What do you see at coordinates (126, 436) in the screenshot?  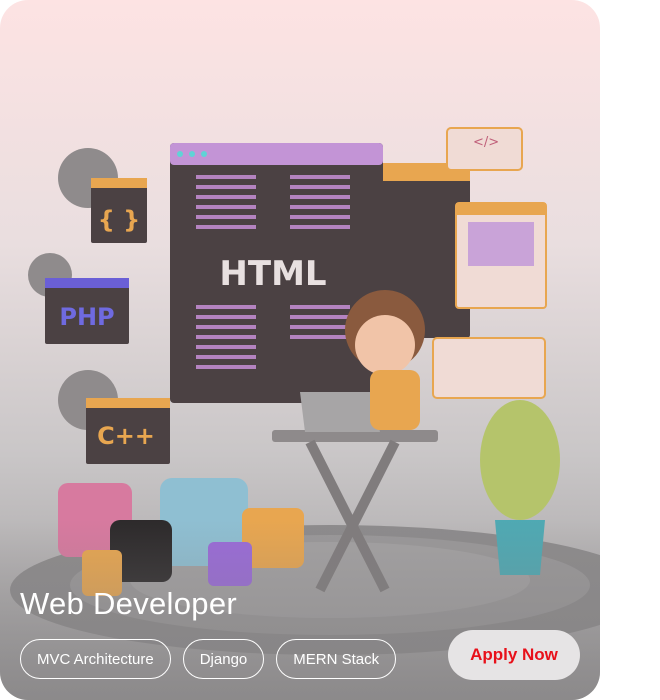 I see `cpp-label: C++` at bounding box center [126, 436].